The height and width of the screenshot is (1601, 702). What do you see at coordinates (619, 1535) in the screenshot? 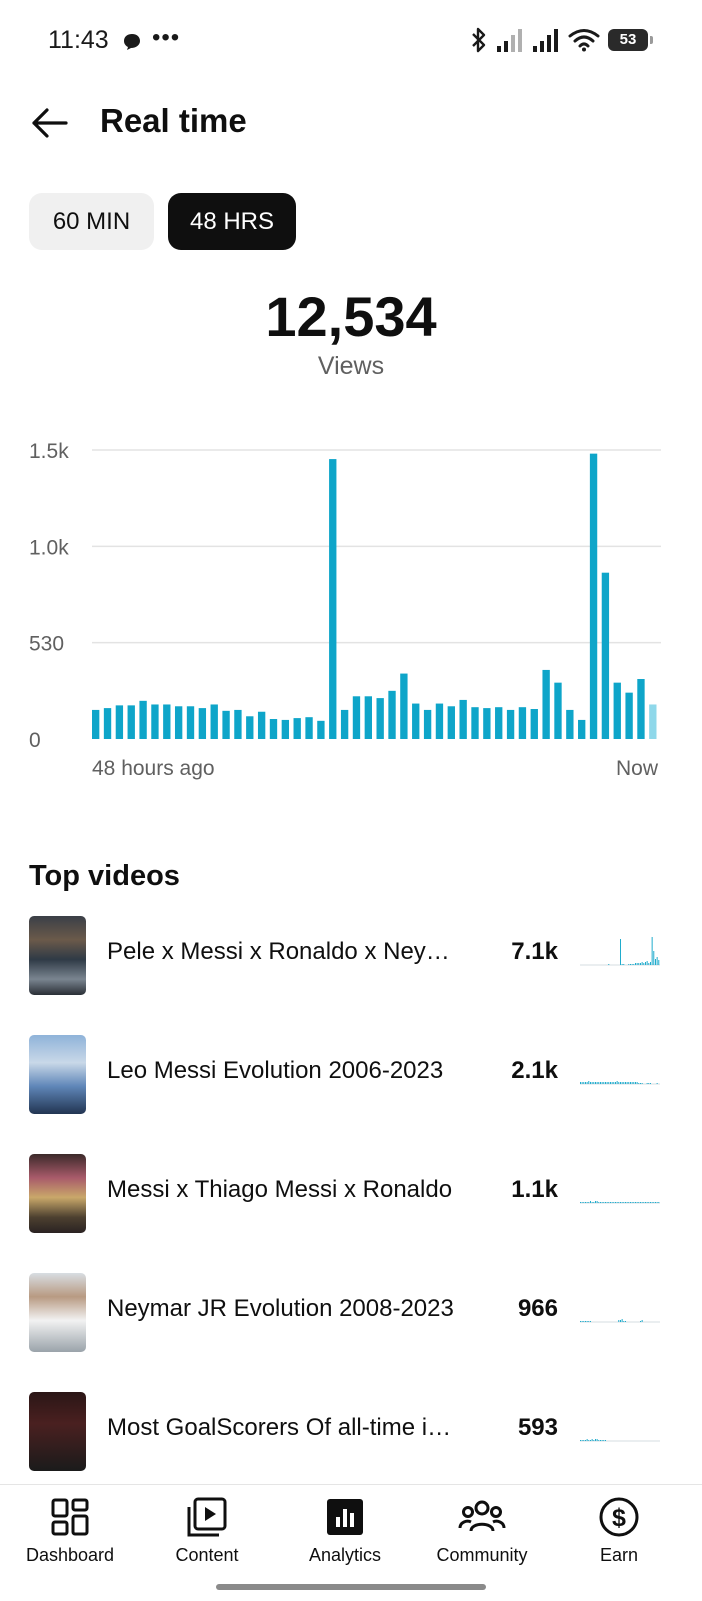
I see `nav-earn: $ Earn` at bounding box center [619, 1535].